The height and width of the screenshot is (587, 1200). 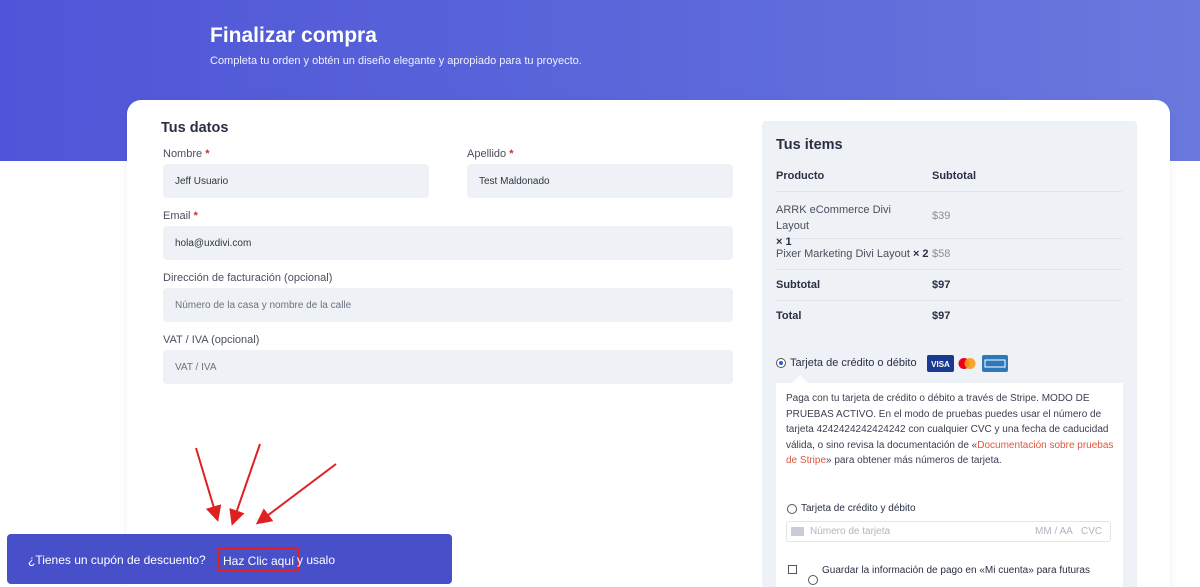 I want to click on payment-method-radio, so click(x=781, y=363).